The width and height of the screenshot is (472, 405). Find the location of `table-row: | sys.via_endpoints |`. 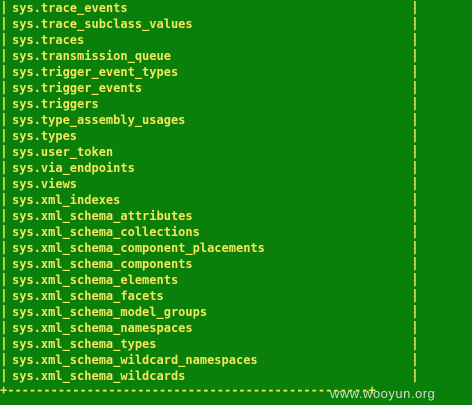

table-row: | sys.via_endpoints | is located at coordinates (236, 168).